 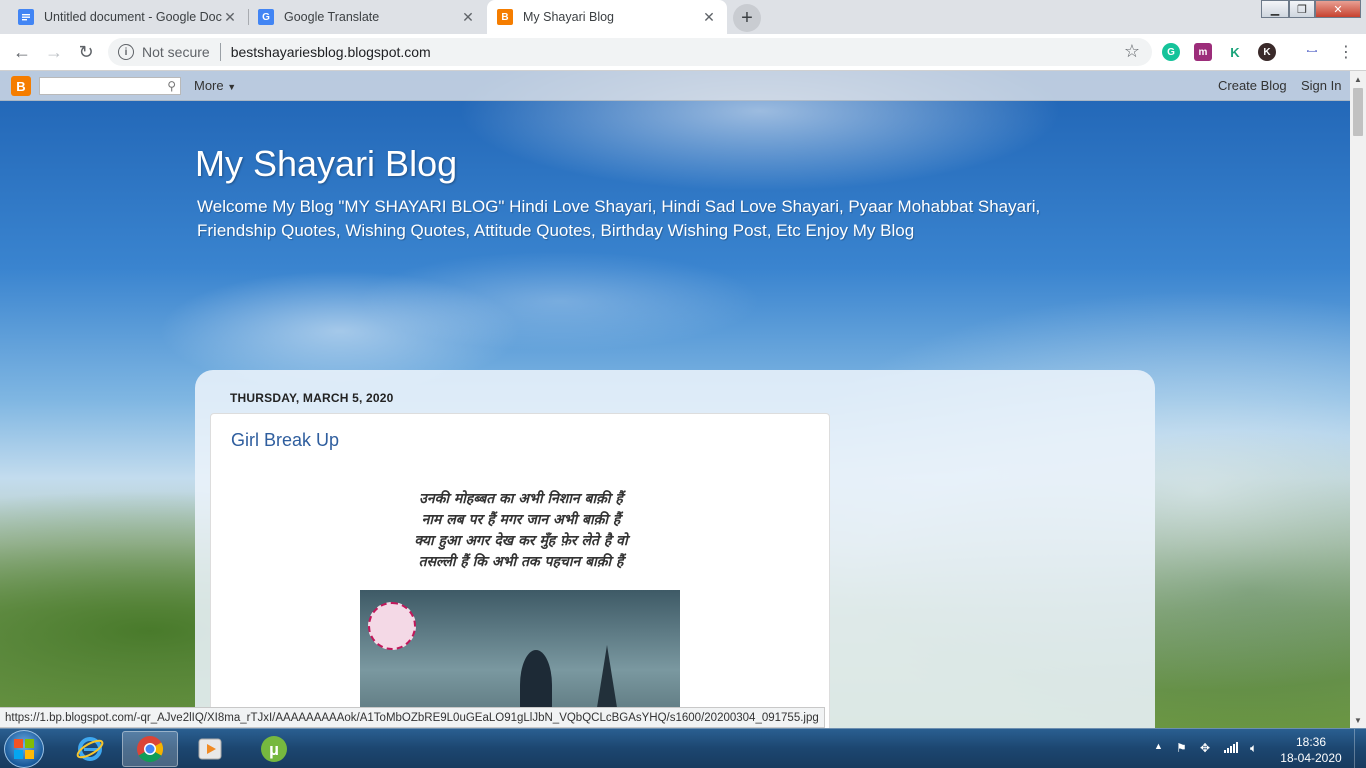 I want to click on minimize-button: ▁, so click(x=1275, y=9).